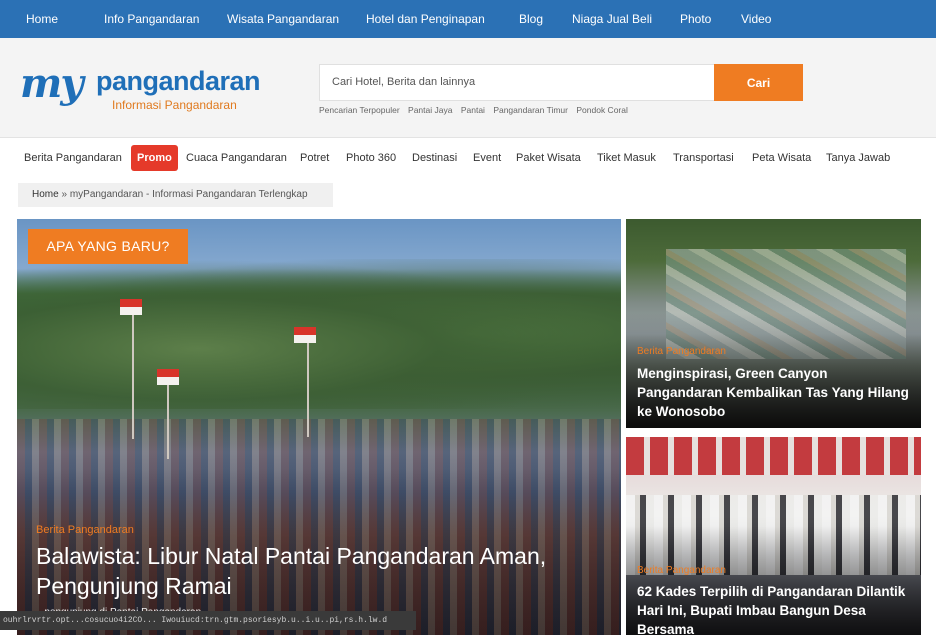 The height and width of the screenshot is (635, 936). I want to click on topnav-wisata-pangandaran: Wisata Pangandaran, so click(296, 19).